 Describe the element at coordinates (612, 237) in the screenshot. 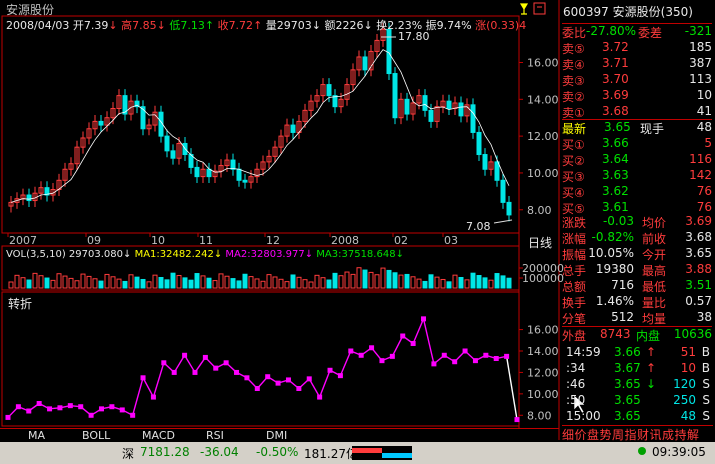

I see `stat-value: -0.82%` at that location.